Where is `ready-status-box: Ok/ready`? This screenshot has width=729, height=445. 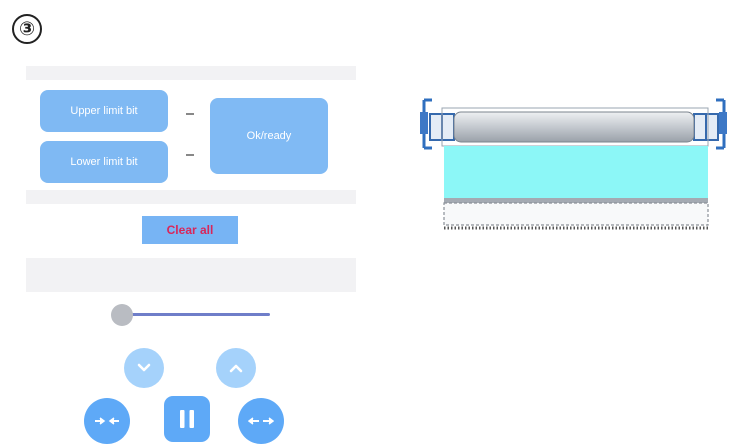 ready-status-box: Ok/ready is located at coordinates (269, 136).